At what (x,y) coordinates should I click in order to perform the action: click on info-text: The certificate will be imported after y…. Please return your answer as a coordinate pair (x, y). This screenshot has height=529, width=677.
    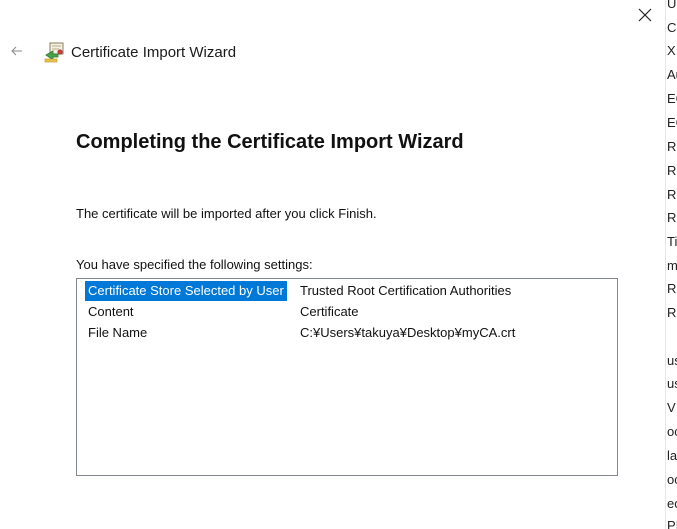
    Looking at the image, I should click on (226, 213).